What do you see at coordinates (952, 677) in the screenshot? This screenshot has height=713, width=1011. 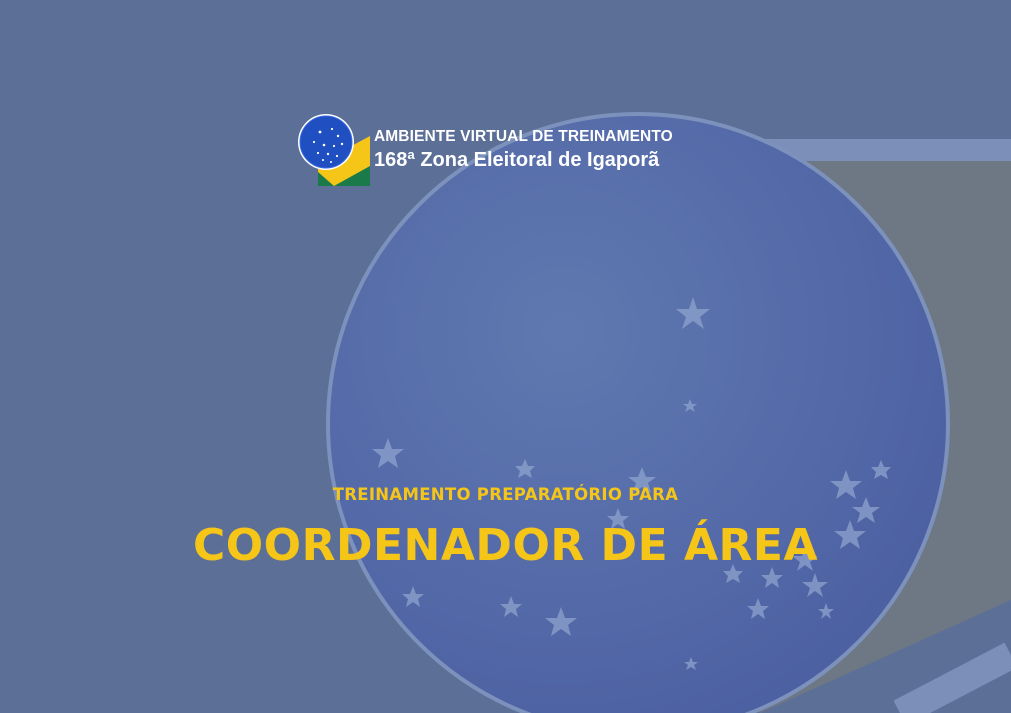 I see `slab-frame-bottom` at bounding box center [952, 677].